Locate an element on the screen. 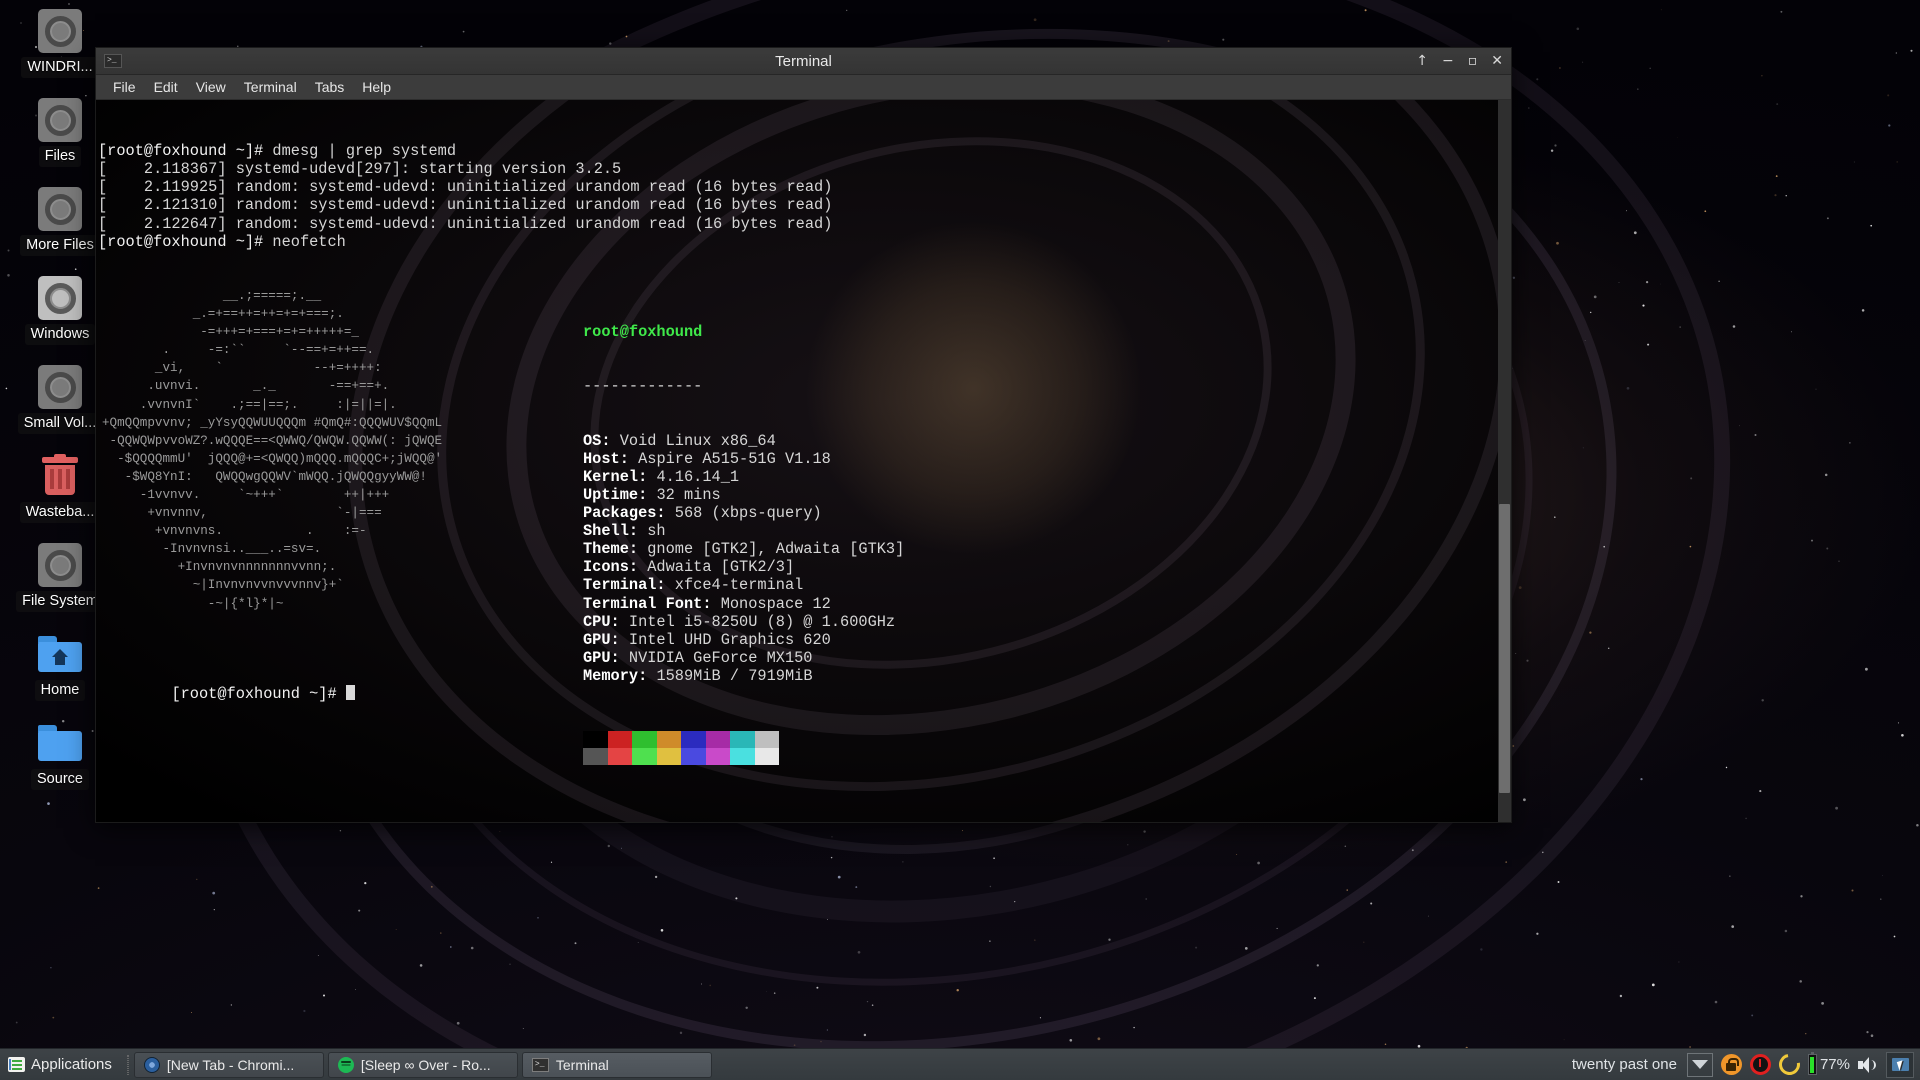 This screenshot has height=1080, width=1920. neofetch-row-value: Monospace 12 is located at coordinates (771, 603).